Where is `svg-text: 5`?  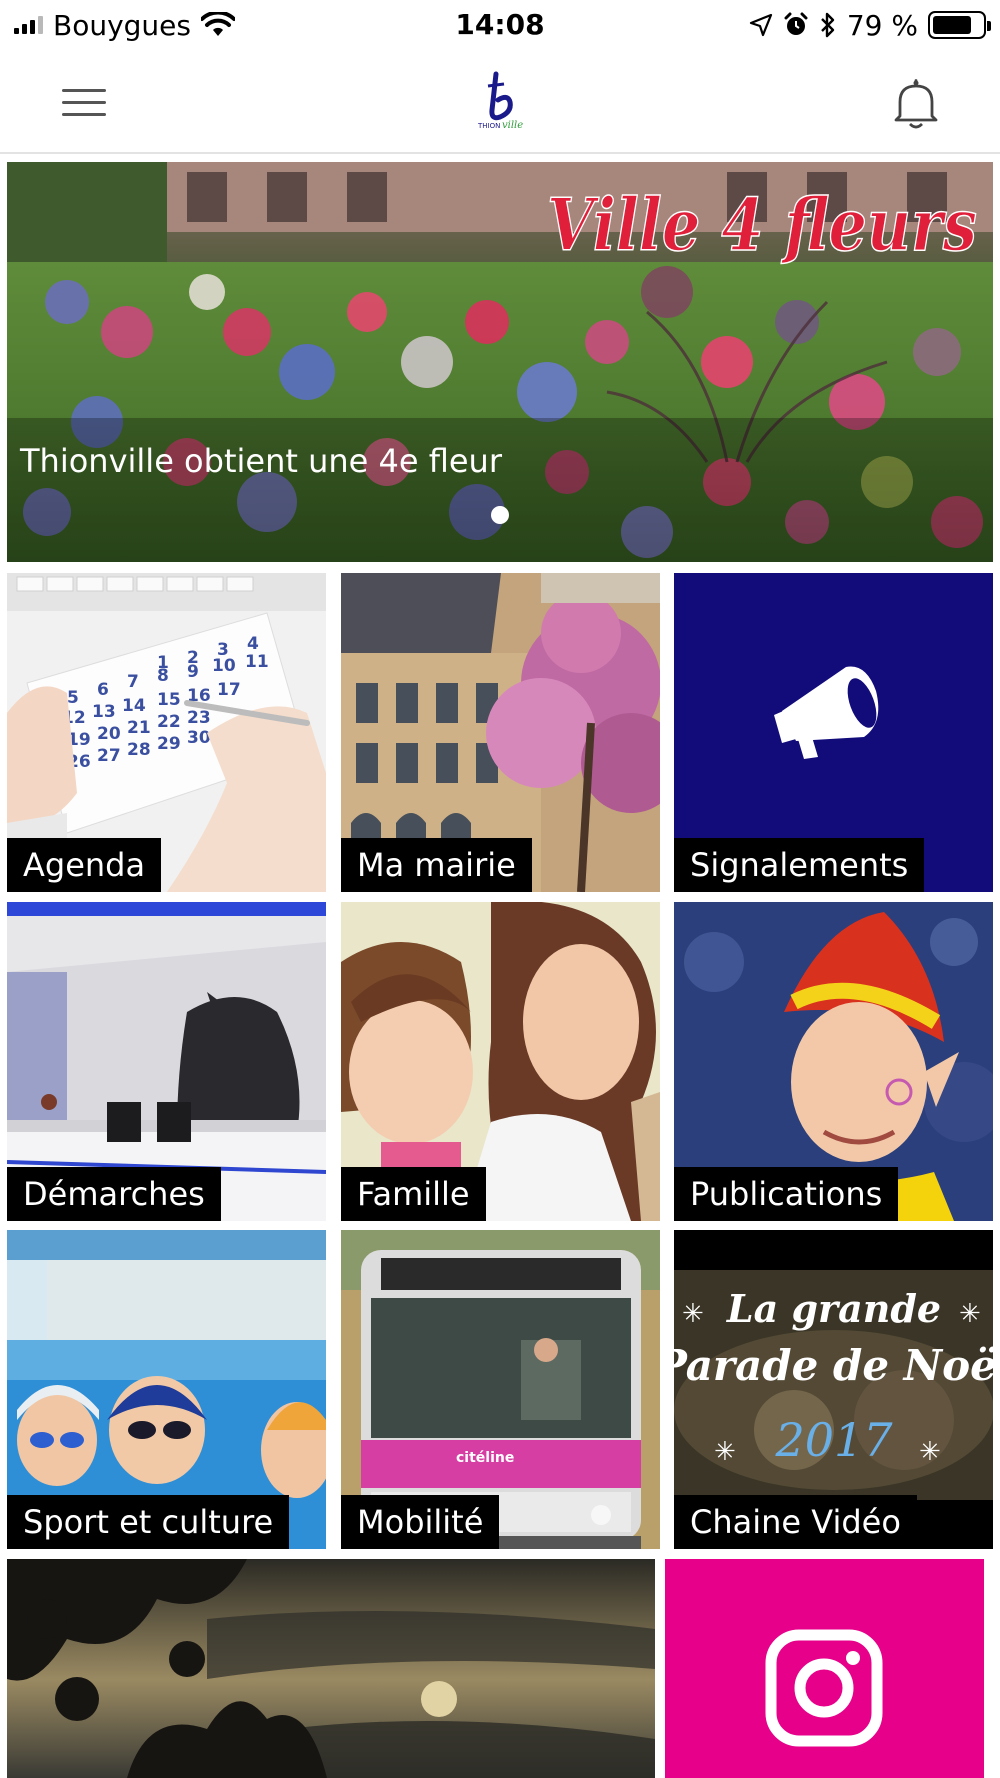 svg-text: 5 is located at coordinates (73, 698).